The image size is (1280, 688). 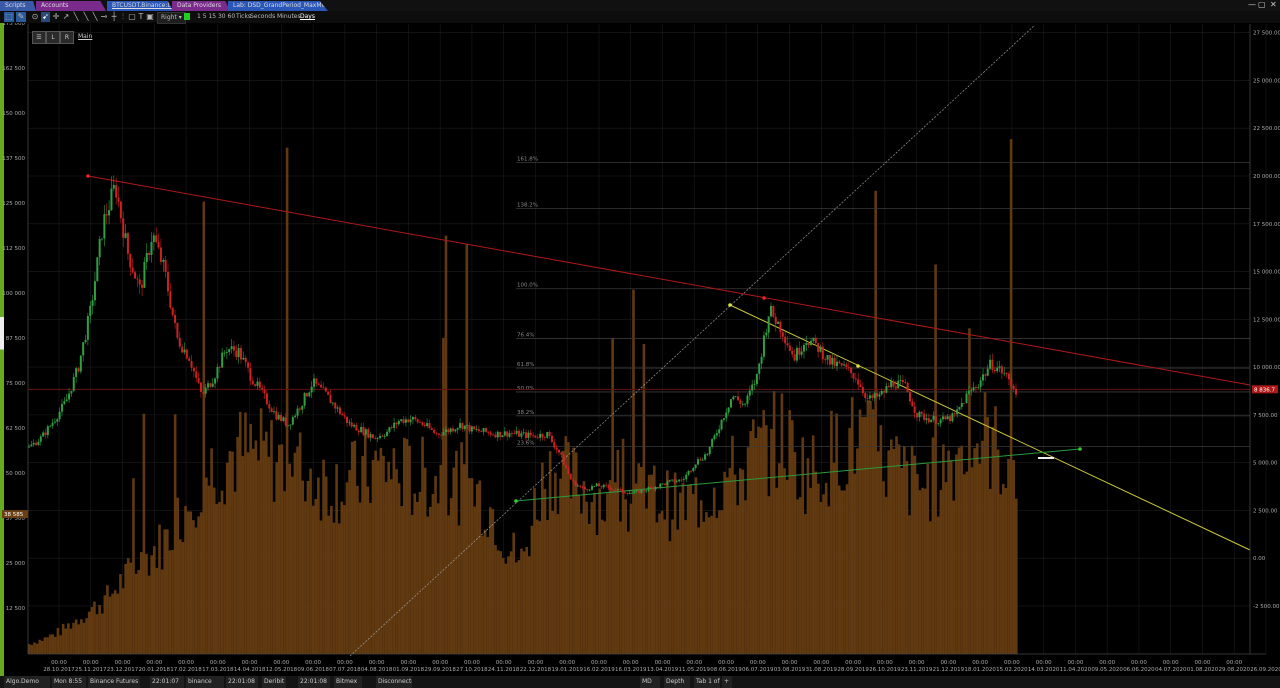 What do you see at coordinates (243, 17) in the screenshot?
I see `ticks-button: Ticks` at bounding box center [243, 17].